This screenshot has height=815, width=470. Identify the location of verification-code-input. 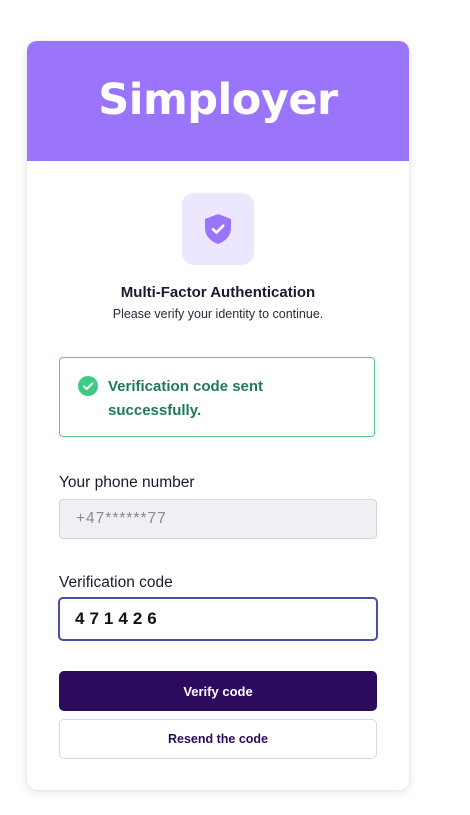
(218, 619).